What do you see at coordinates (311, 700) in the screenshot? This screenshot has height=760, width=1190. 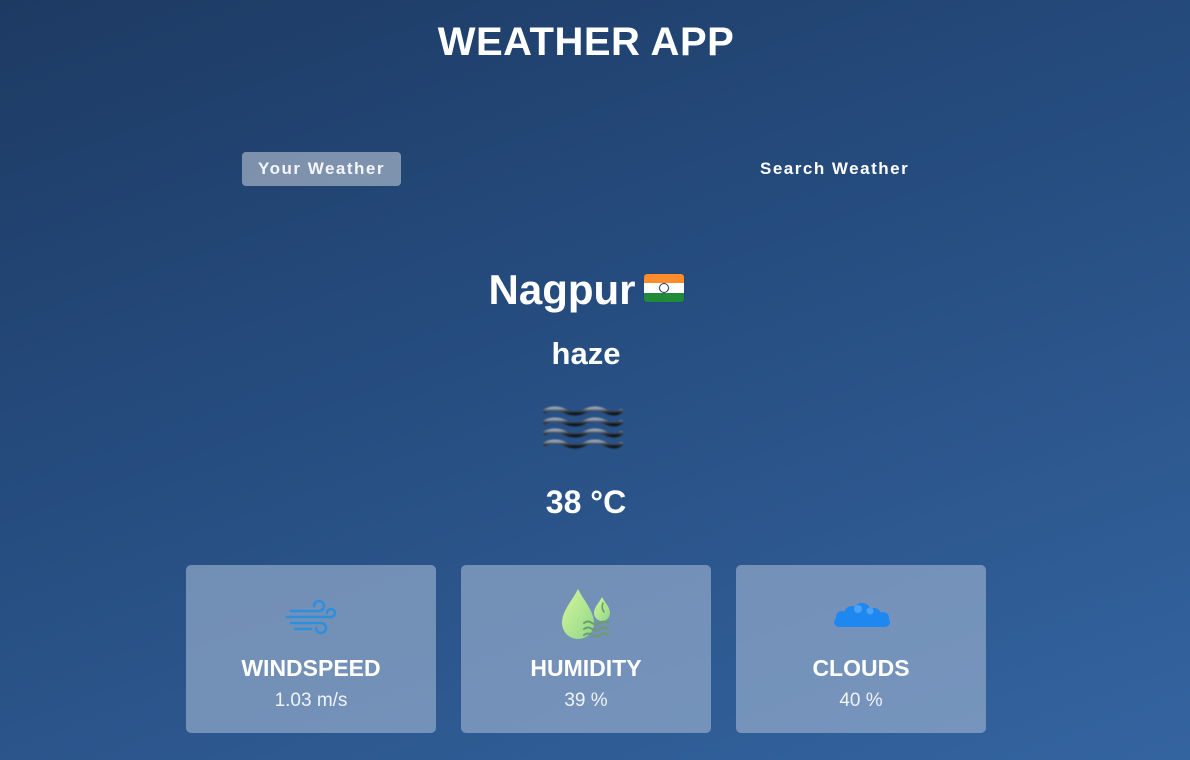 I see `windspeed-value: 1.03 m/s` at bounding box center [311, 700].